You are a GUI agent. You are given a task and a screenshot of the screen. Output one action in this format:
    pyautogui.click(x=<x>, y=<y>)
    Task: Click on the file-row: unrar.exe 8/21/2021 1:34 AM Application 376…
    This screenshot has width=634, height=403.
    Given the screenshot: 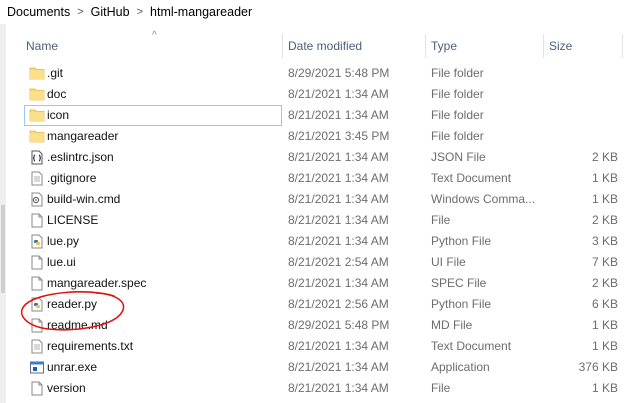 What is the action you would take?
    pyautogui.click(x=320, y=367)
    